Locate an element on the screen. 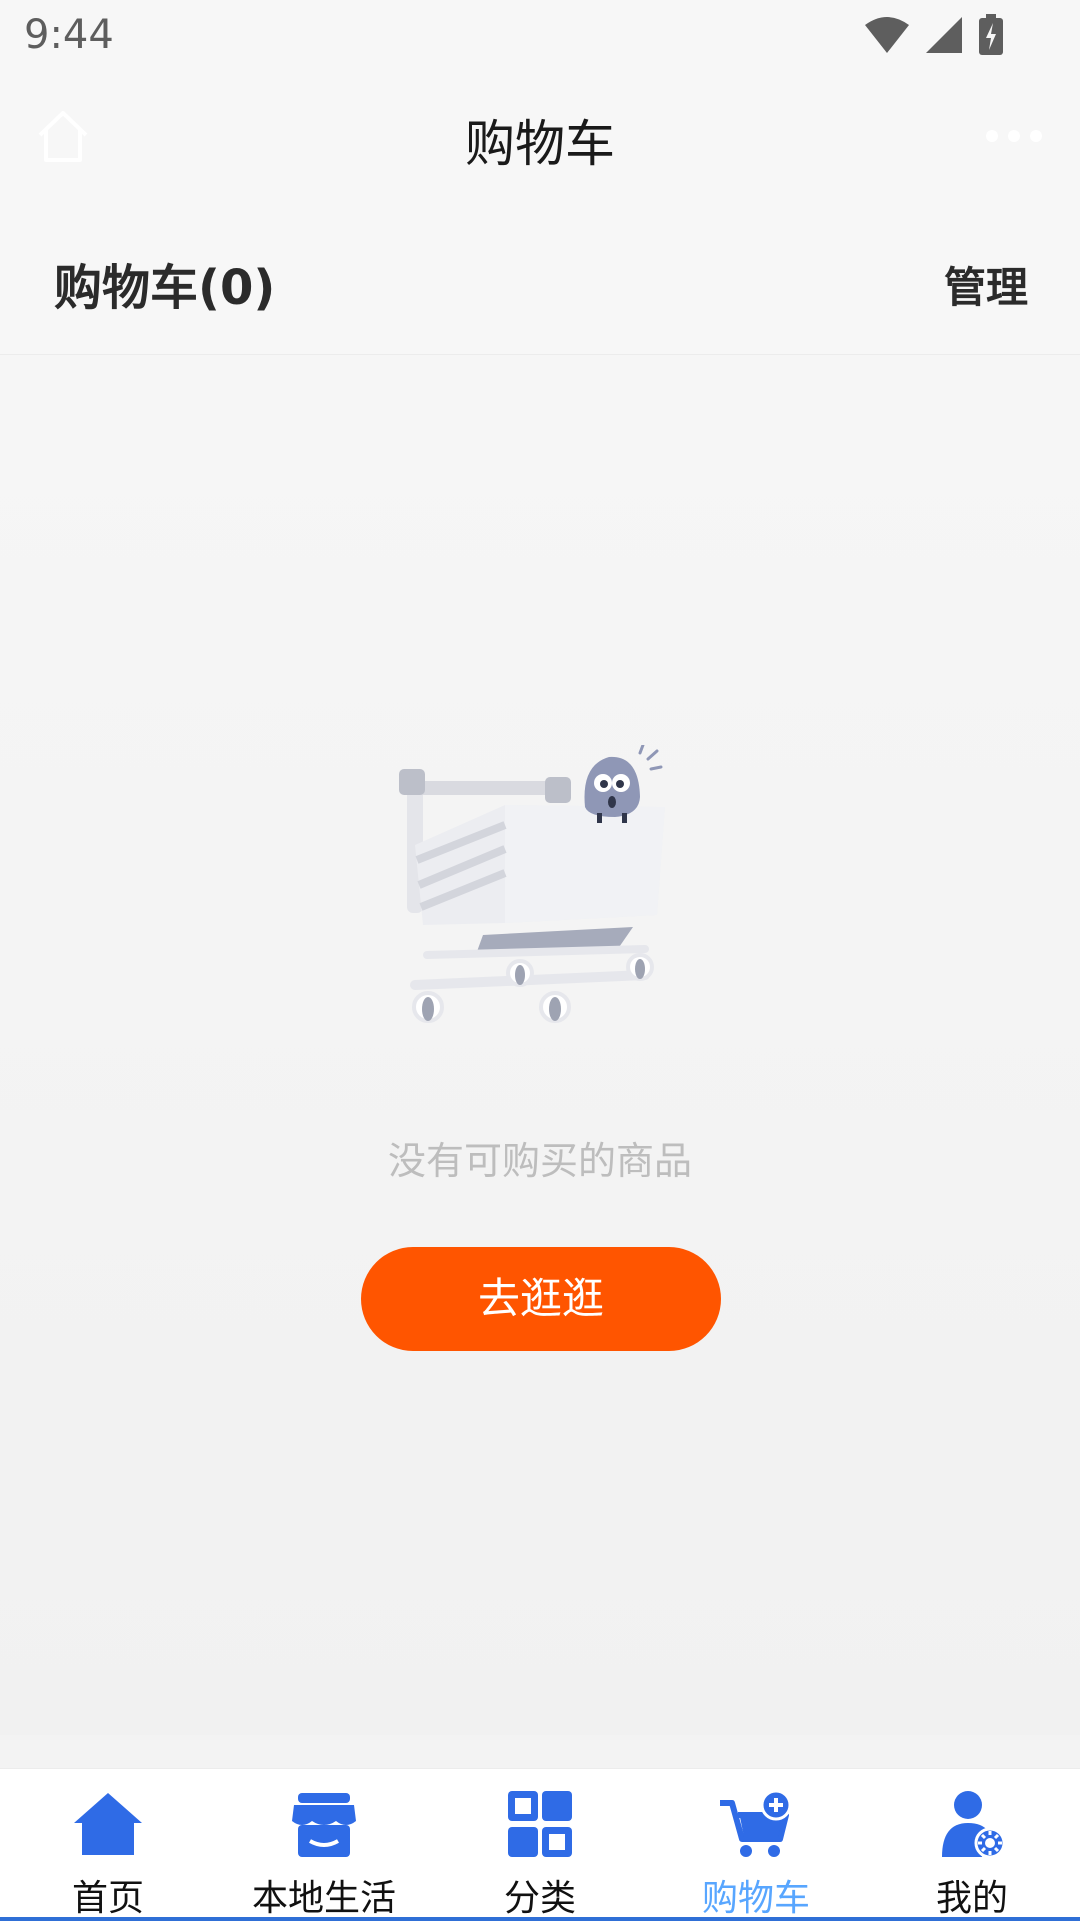 The height and width of the screenshot is (1921, 1080). status-time: 9:44 is located at coordinates (69, 35).